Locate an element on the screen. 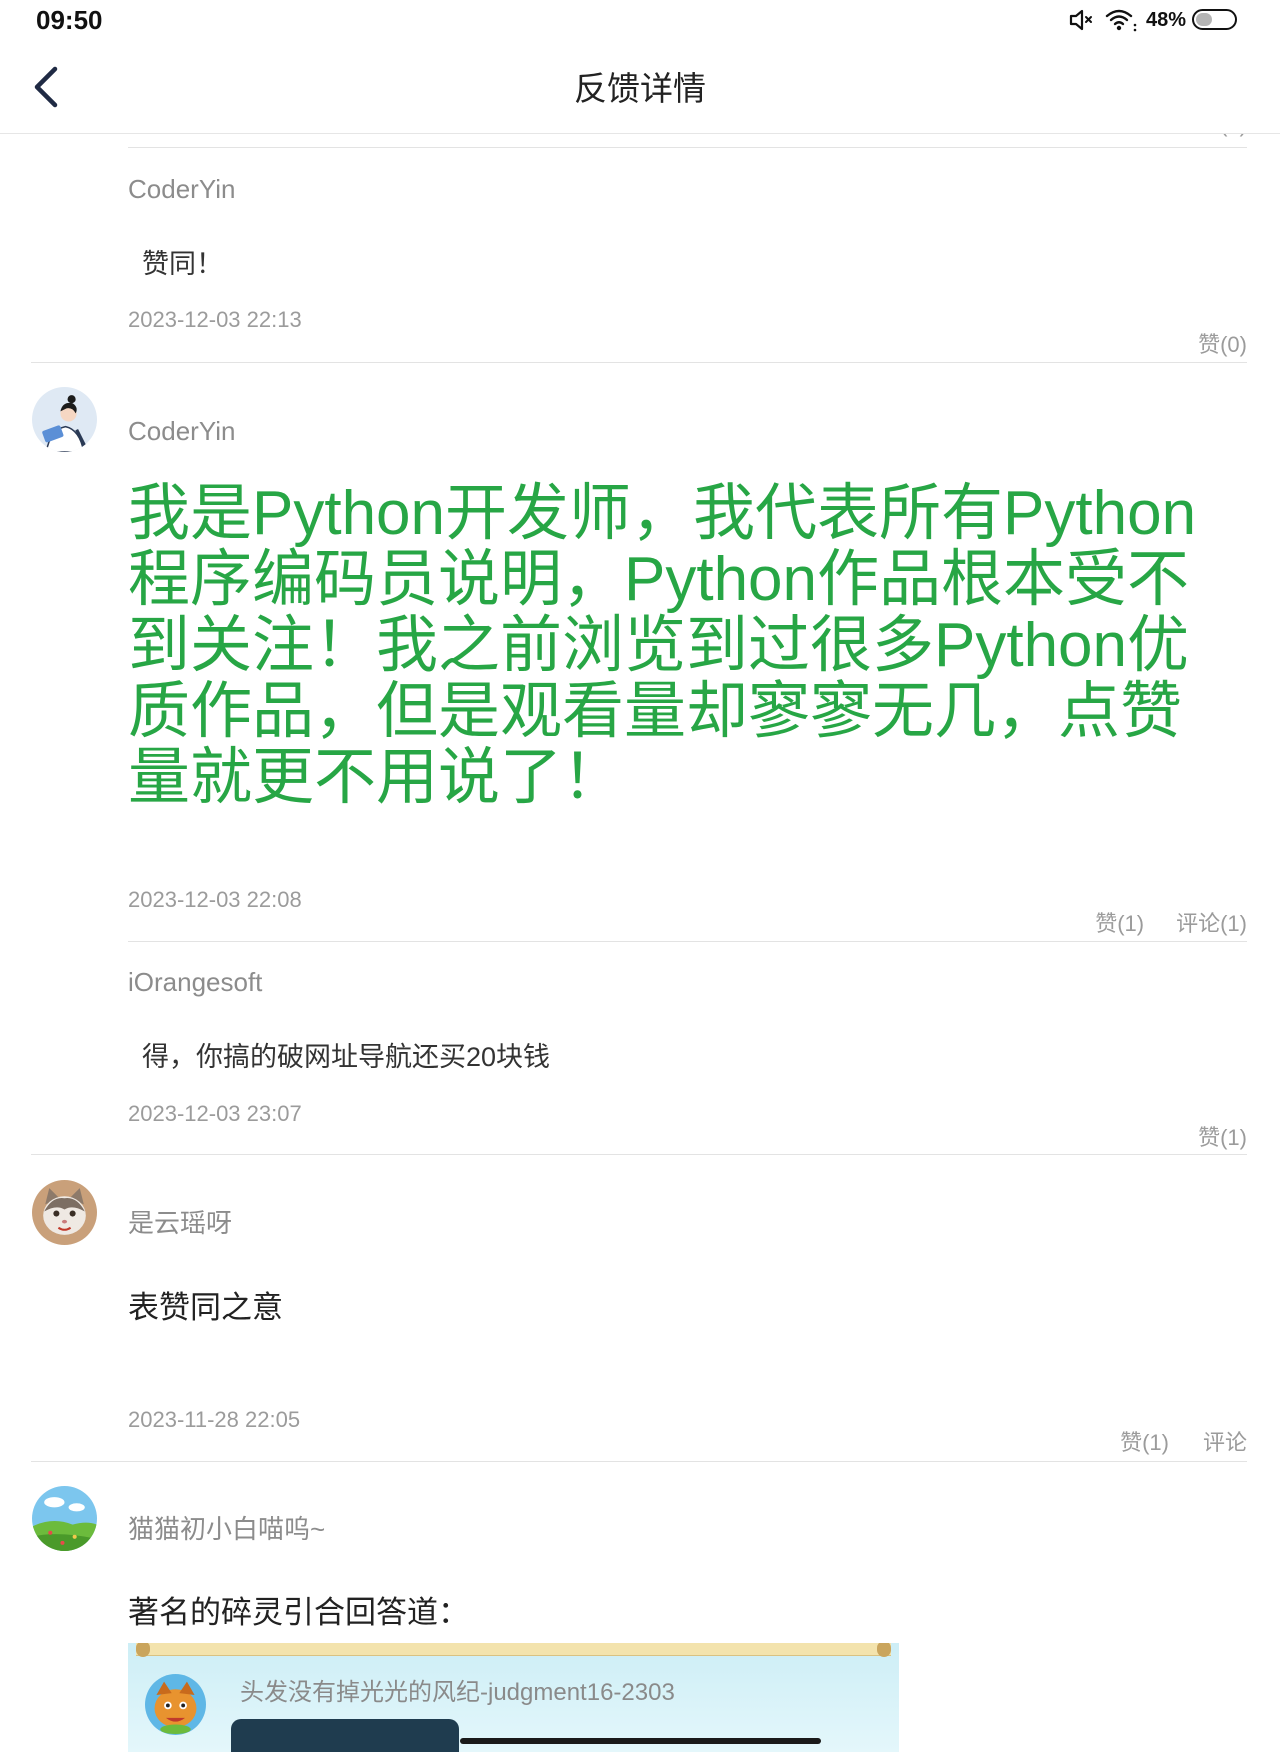 The image size is (1280, 1752). comment-timestamp: 2023-11-28 22:05 is located at coordinates (214, 1419).